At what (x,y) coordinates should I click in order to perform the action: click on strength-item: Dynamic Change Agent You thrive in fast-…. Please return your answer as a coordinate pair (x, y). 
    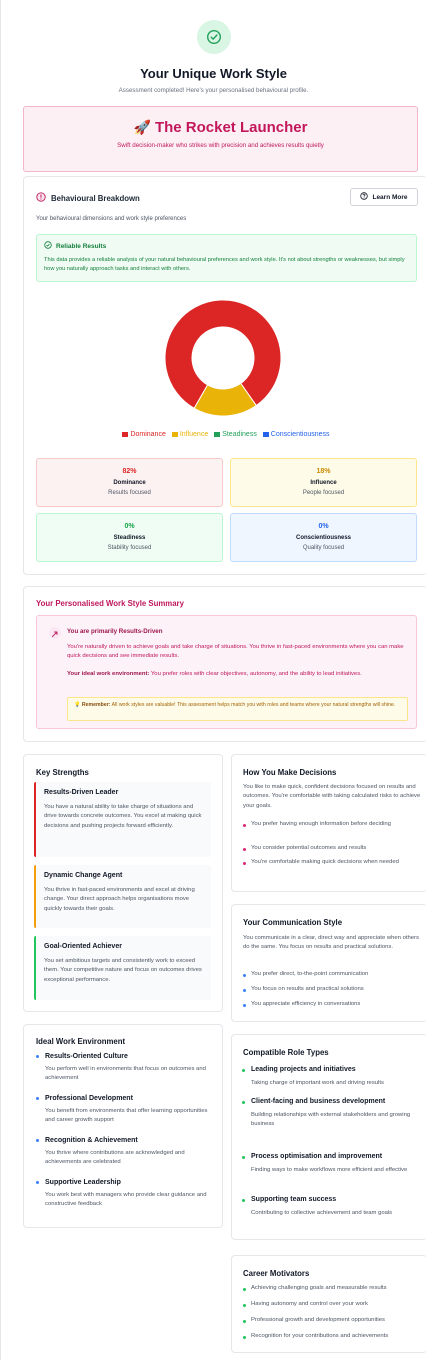
    Looking at the image, I should click on (122, 896).